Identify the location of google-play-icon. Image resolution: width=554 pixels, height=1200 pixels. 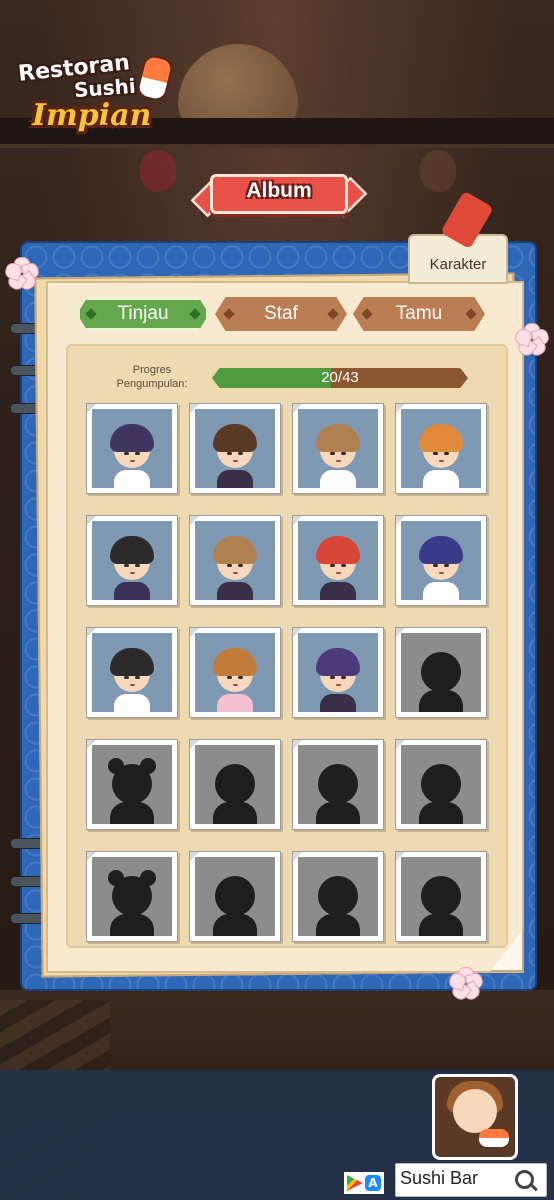
(355, 1183).